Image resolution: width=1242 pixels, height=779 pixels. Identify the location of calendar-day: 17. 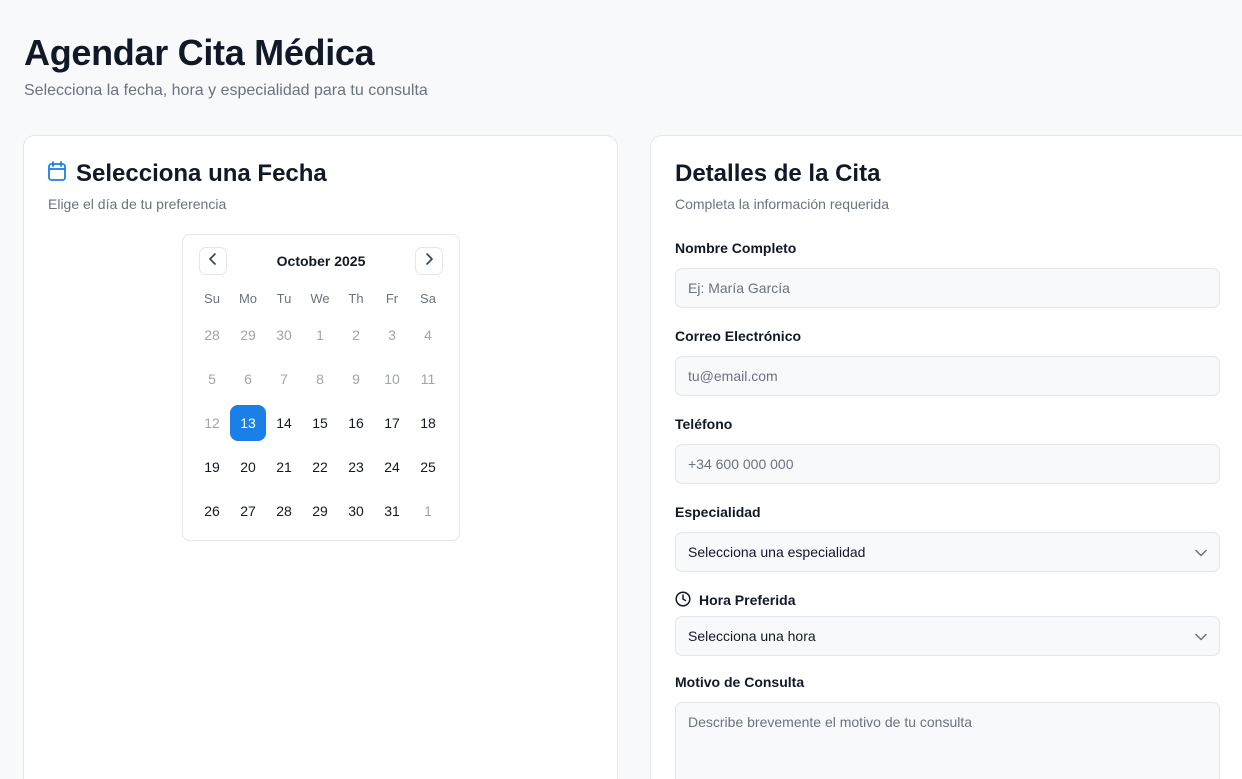
(392, 423).